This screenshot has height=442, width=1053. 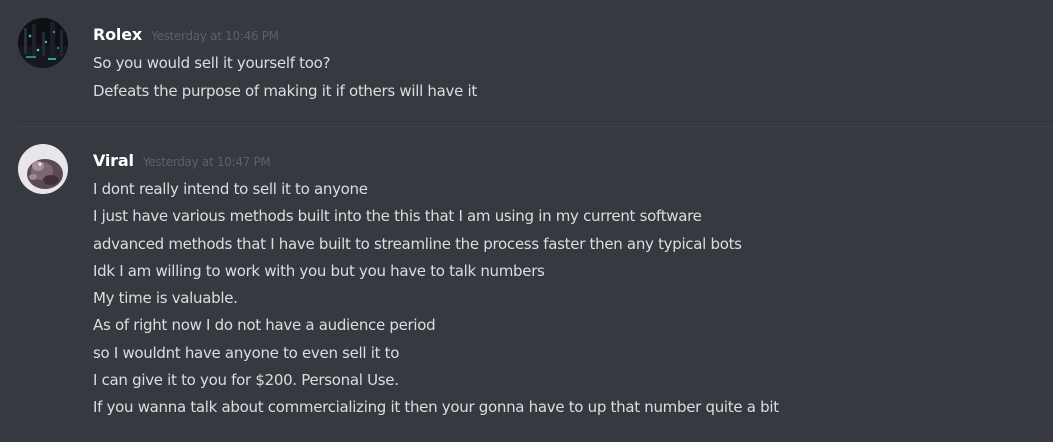 I want to click on message-header: Rolex Yesterday at 10:46 PM, so click(x=186, y=36).